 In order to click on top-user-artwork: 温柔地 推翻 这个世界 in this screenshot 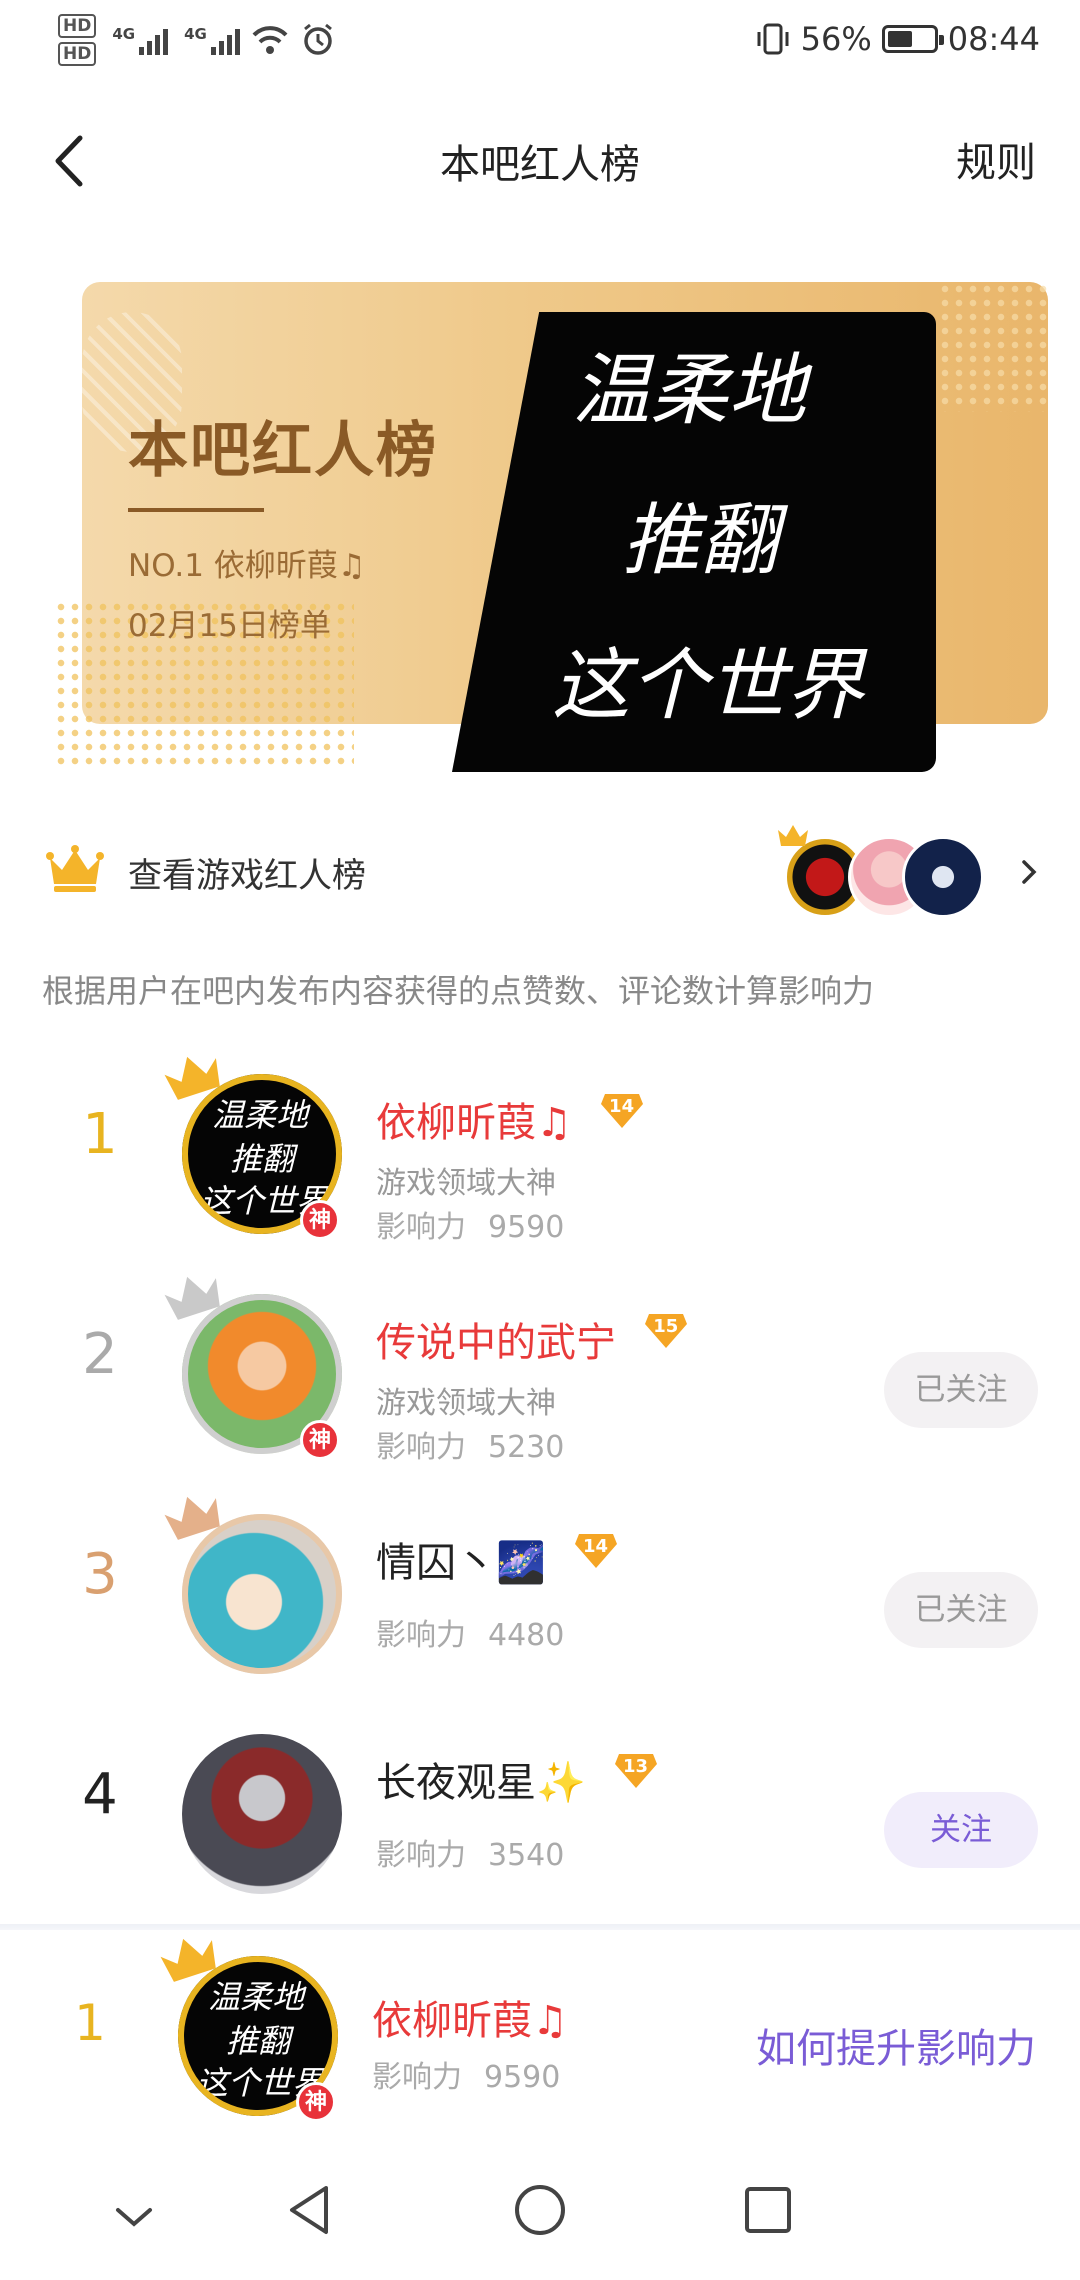, I will do `click(694, 542)`.